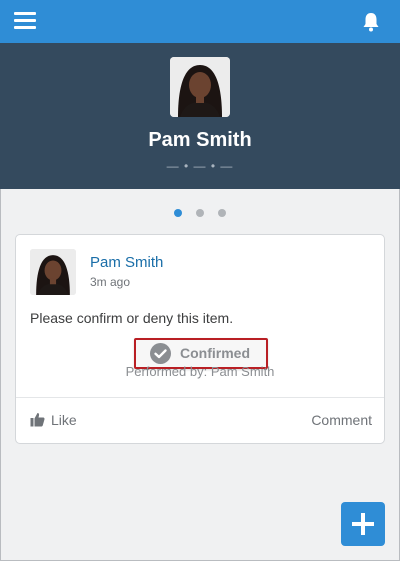 Image resolution: width=400 pixels, height=561 pixels. Describe the element at coordinates (126, 262) in the screenshot. I see `post-author-link: Pam Smith` at that location.